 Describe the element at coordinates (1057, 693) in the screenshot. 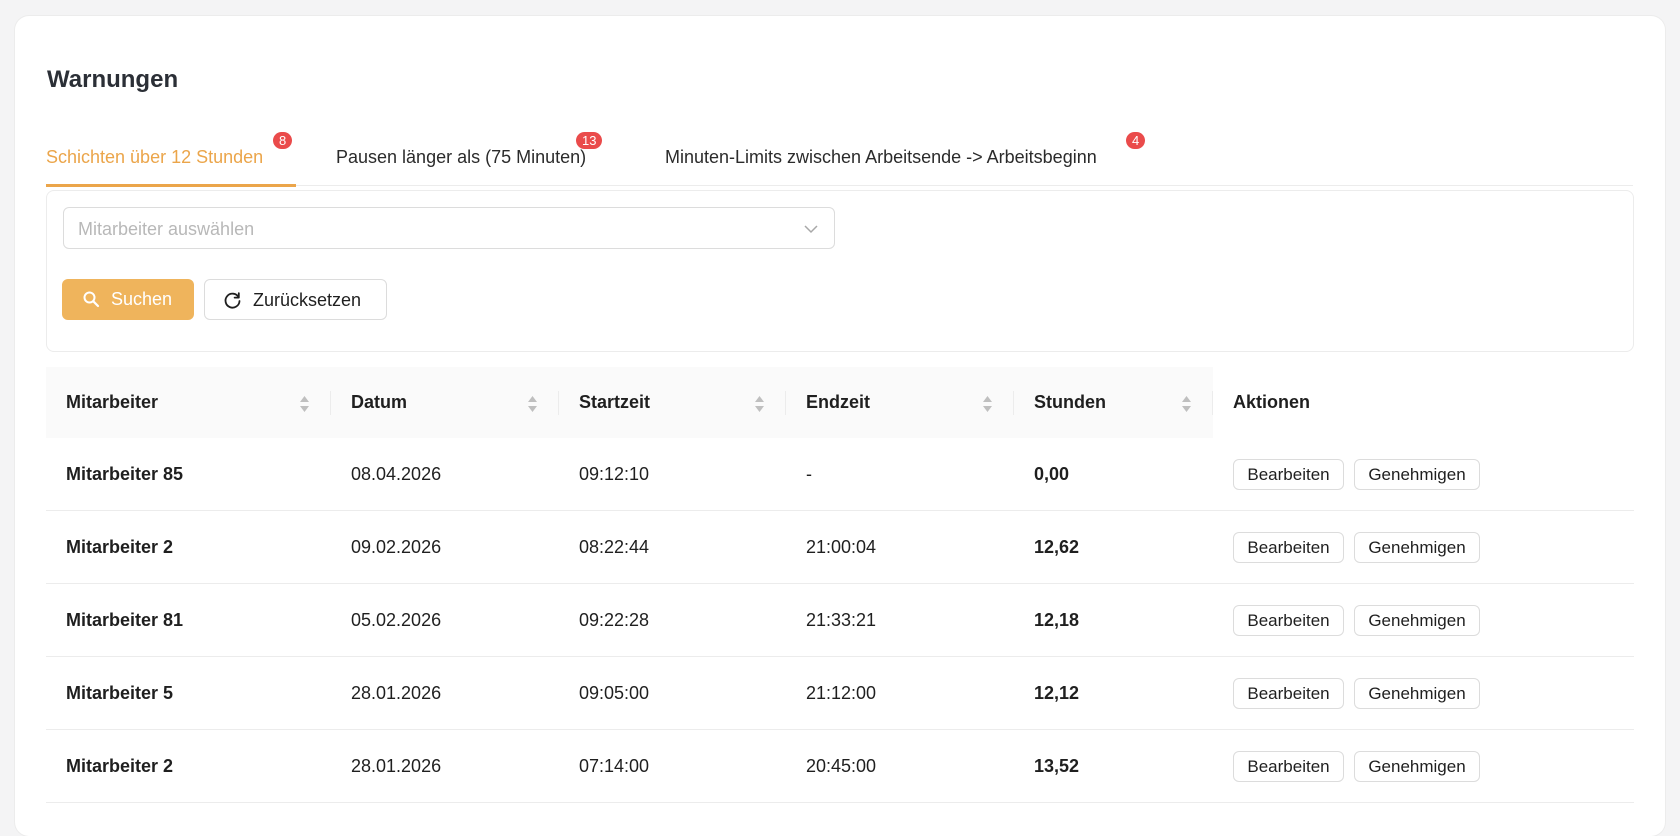

I see `cell-hours: 12,12` at that location.